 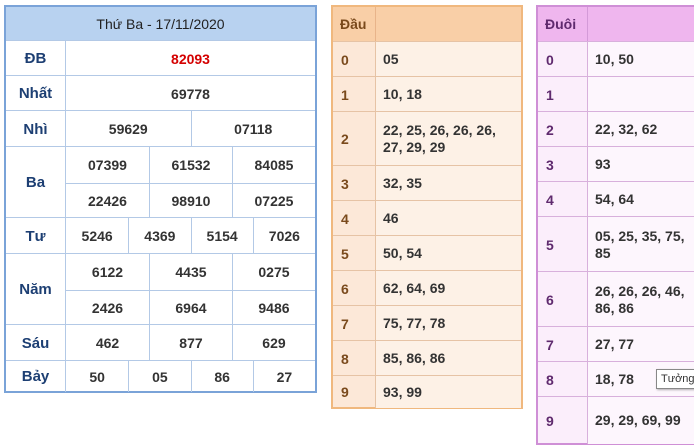 I want to click on row-sau: Sáu 462 877 629, so click(x=160, y=342).